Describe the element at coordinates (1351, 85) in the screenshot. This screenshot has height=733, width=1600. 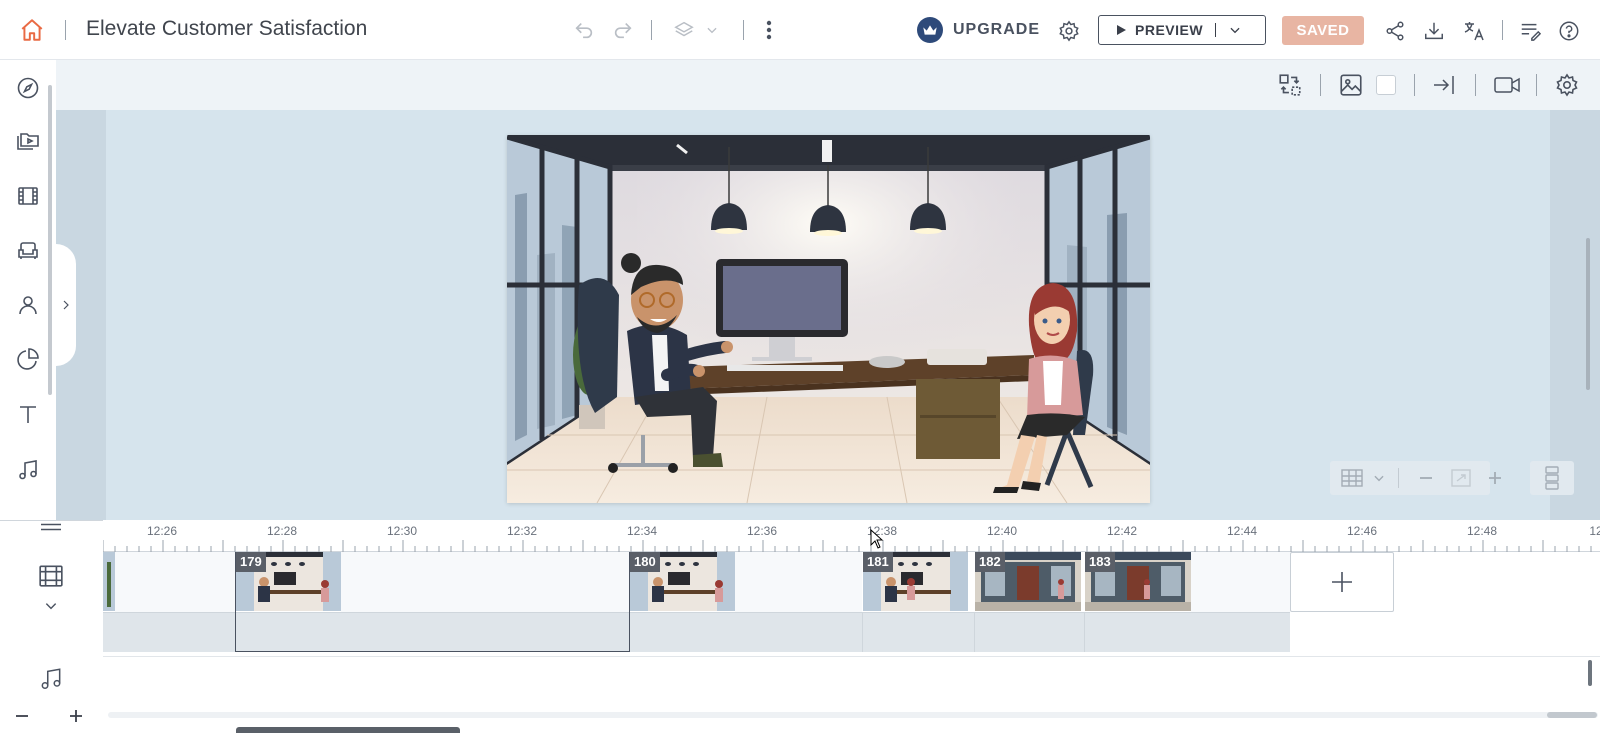
I see `background-image-icon` at that location.